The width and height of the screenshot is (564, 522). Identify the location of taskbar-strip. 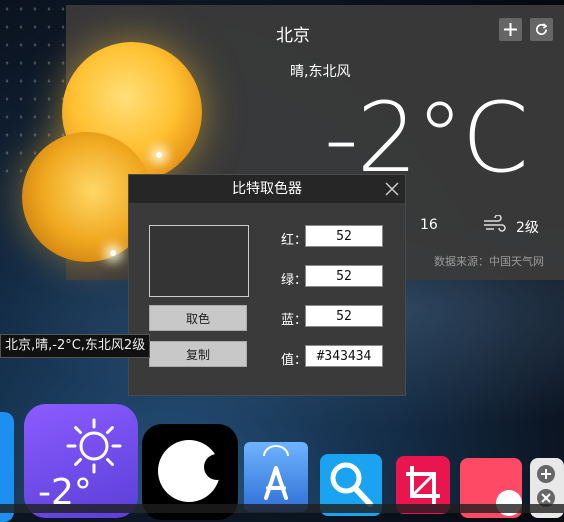
(282, 508).